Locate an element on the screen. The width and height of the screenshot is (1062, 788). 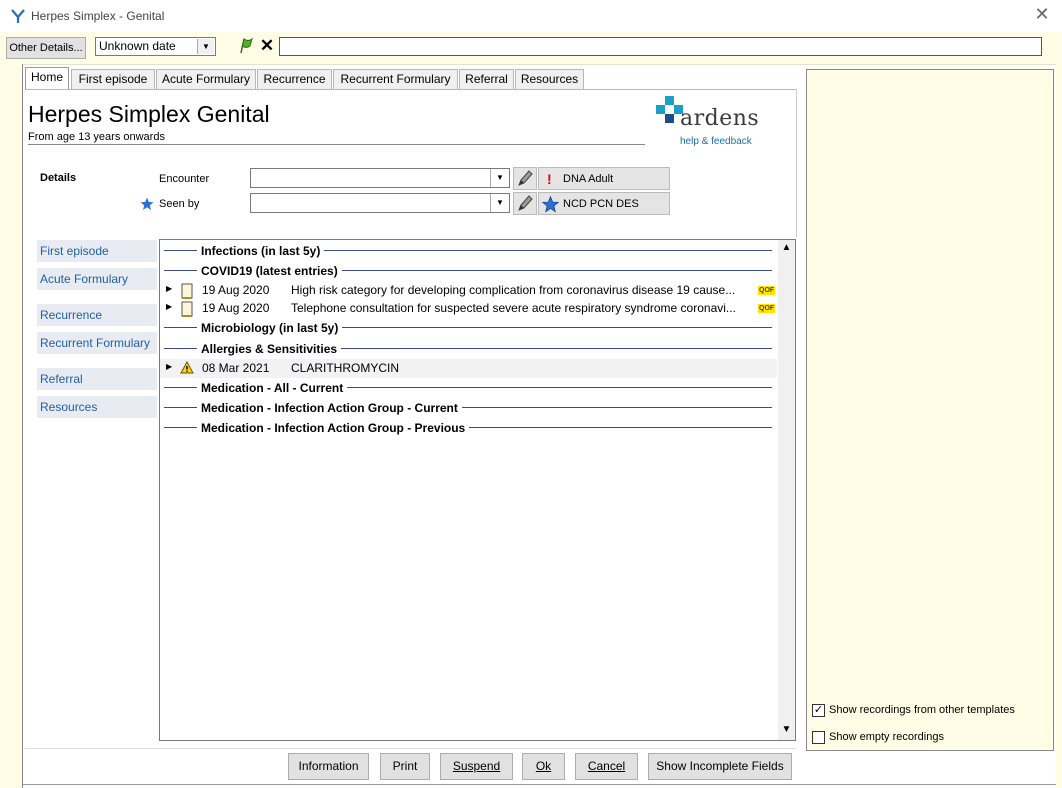
help-feedback-link: help & feedback is located at coordinates (716, 141).